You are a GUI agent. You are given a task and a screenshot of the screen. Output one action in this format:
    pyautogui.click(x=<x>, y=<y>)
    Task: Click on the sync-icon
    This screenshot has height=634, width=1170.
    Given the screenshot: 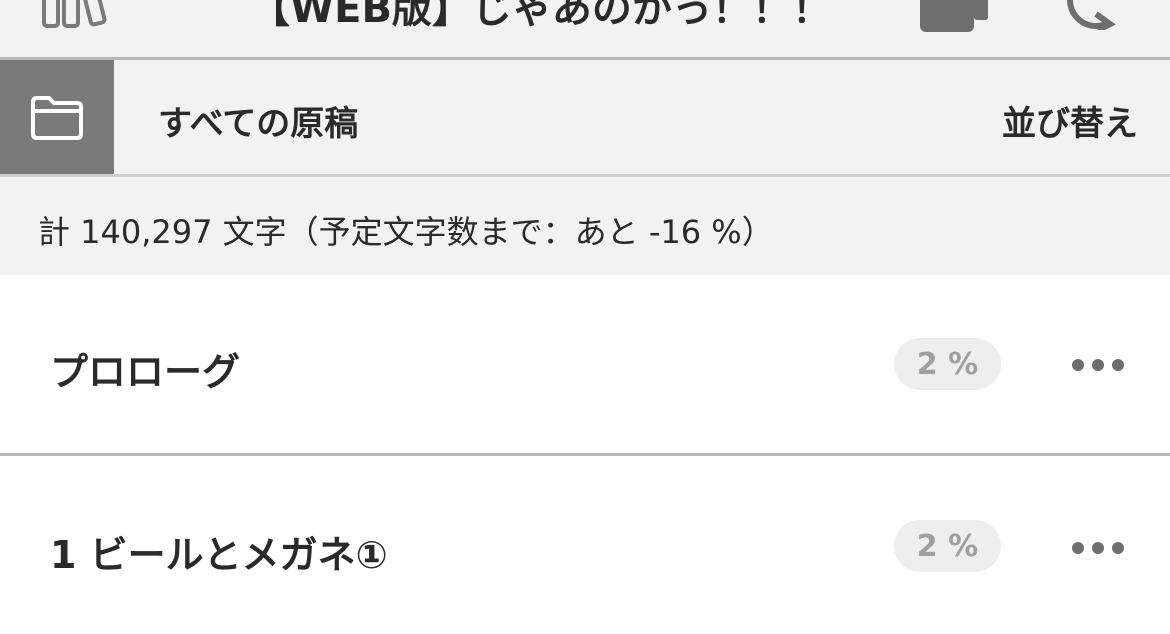 What is the action you would take?
    pyautogui.click(x=1100, y=15)
    